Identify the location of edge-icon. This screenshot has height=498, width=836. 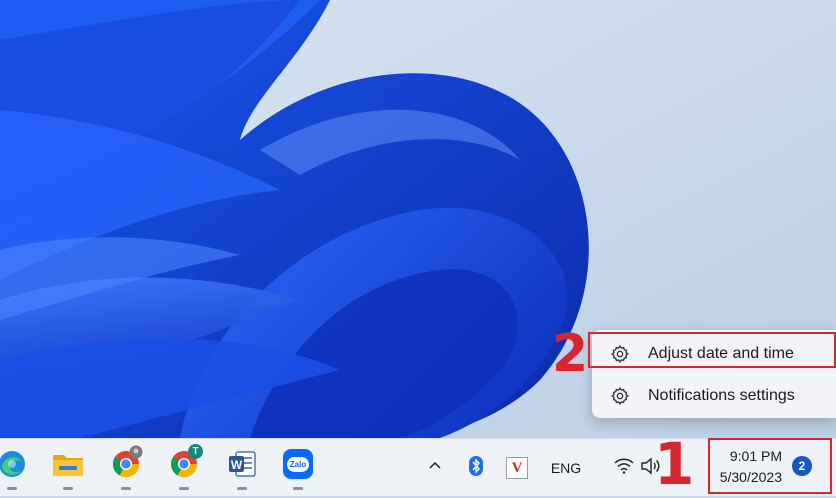
(13, 469).